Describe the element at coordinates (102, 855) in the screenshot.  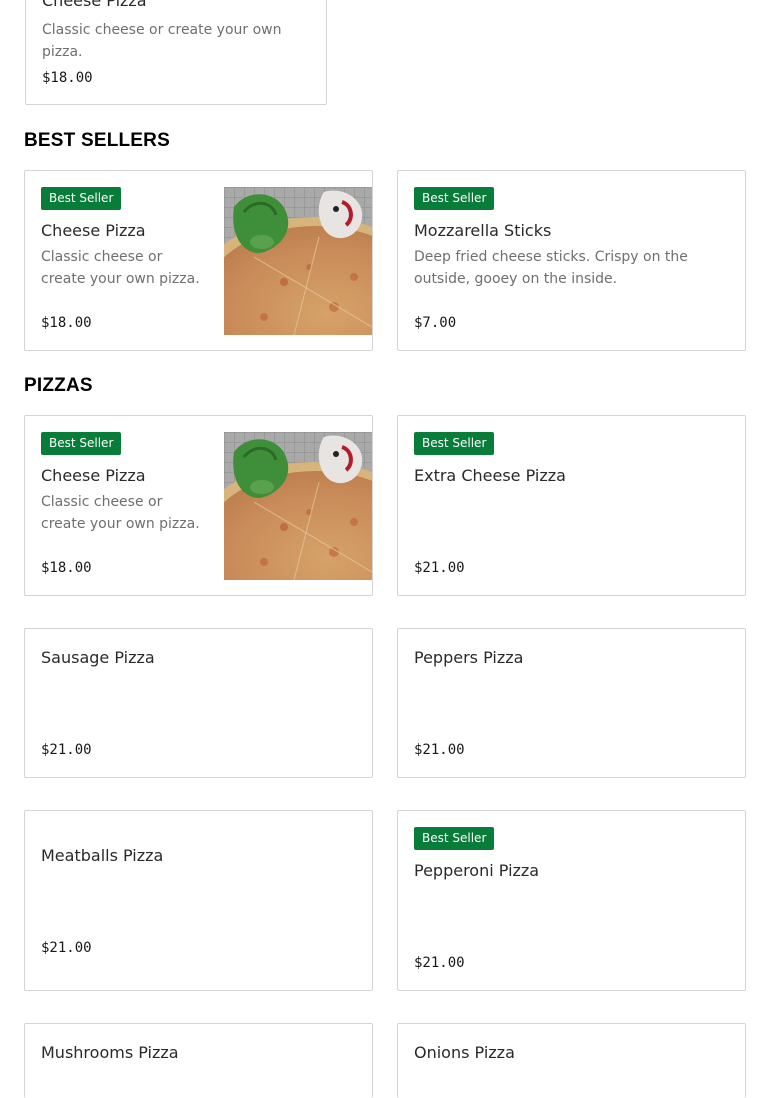
I see `item-name: Meatballs Pizza` at that location.